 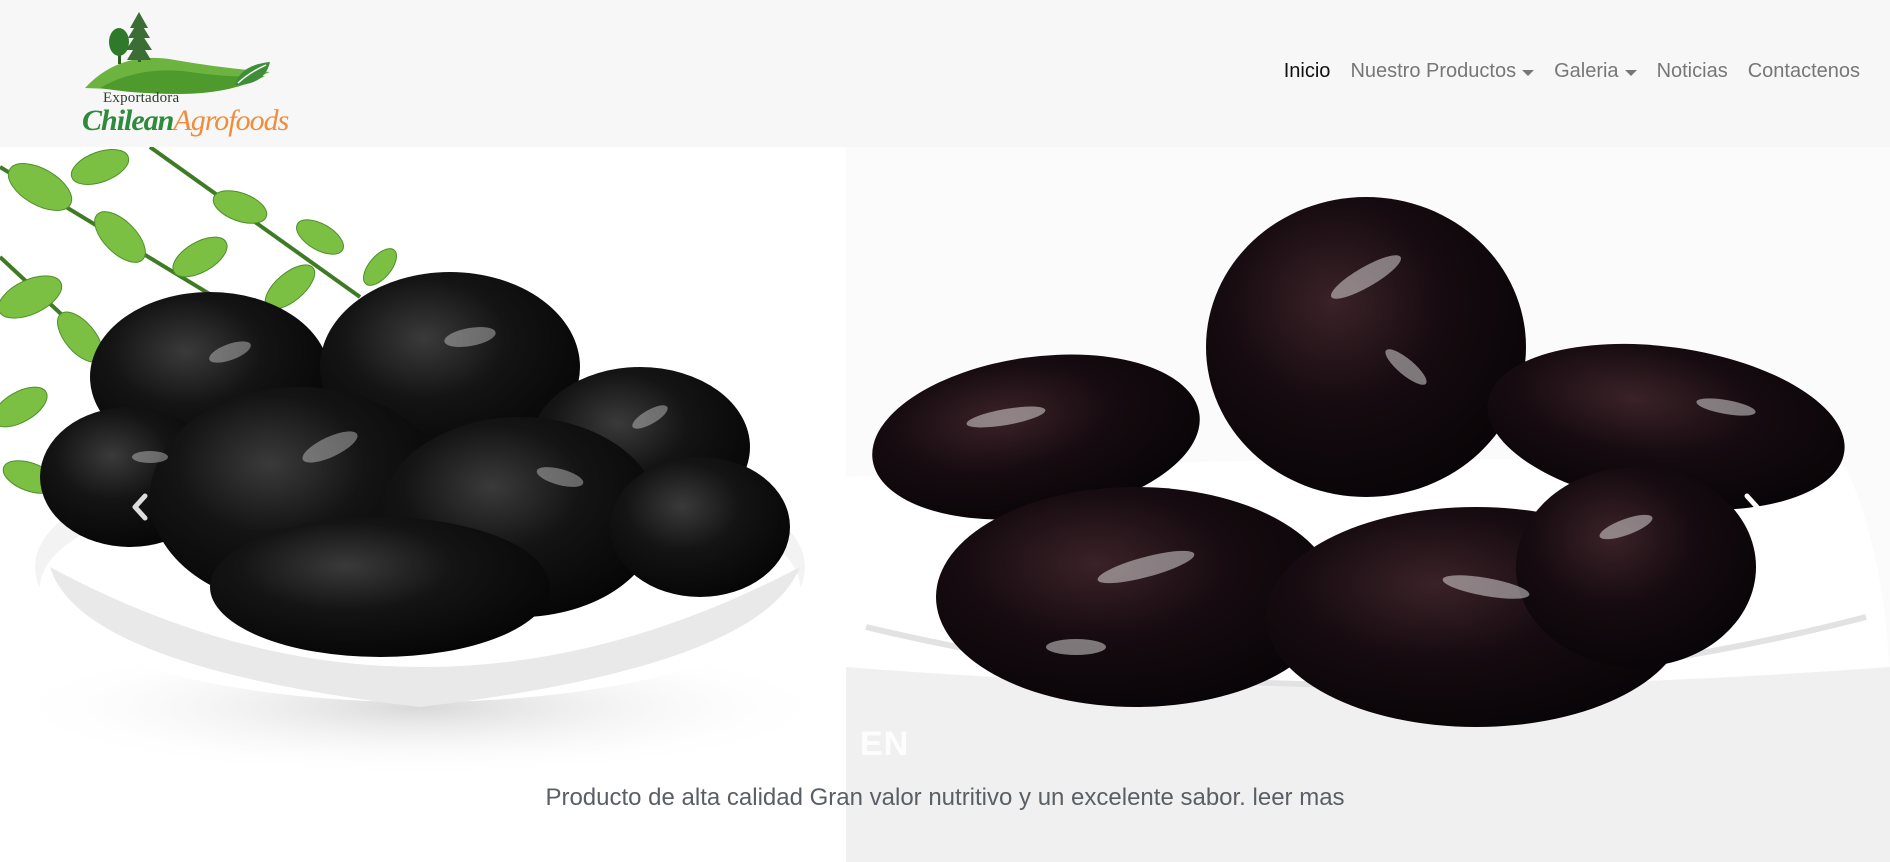 I want to click on slide-title: EN, so click(x=885, y=744).